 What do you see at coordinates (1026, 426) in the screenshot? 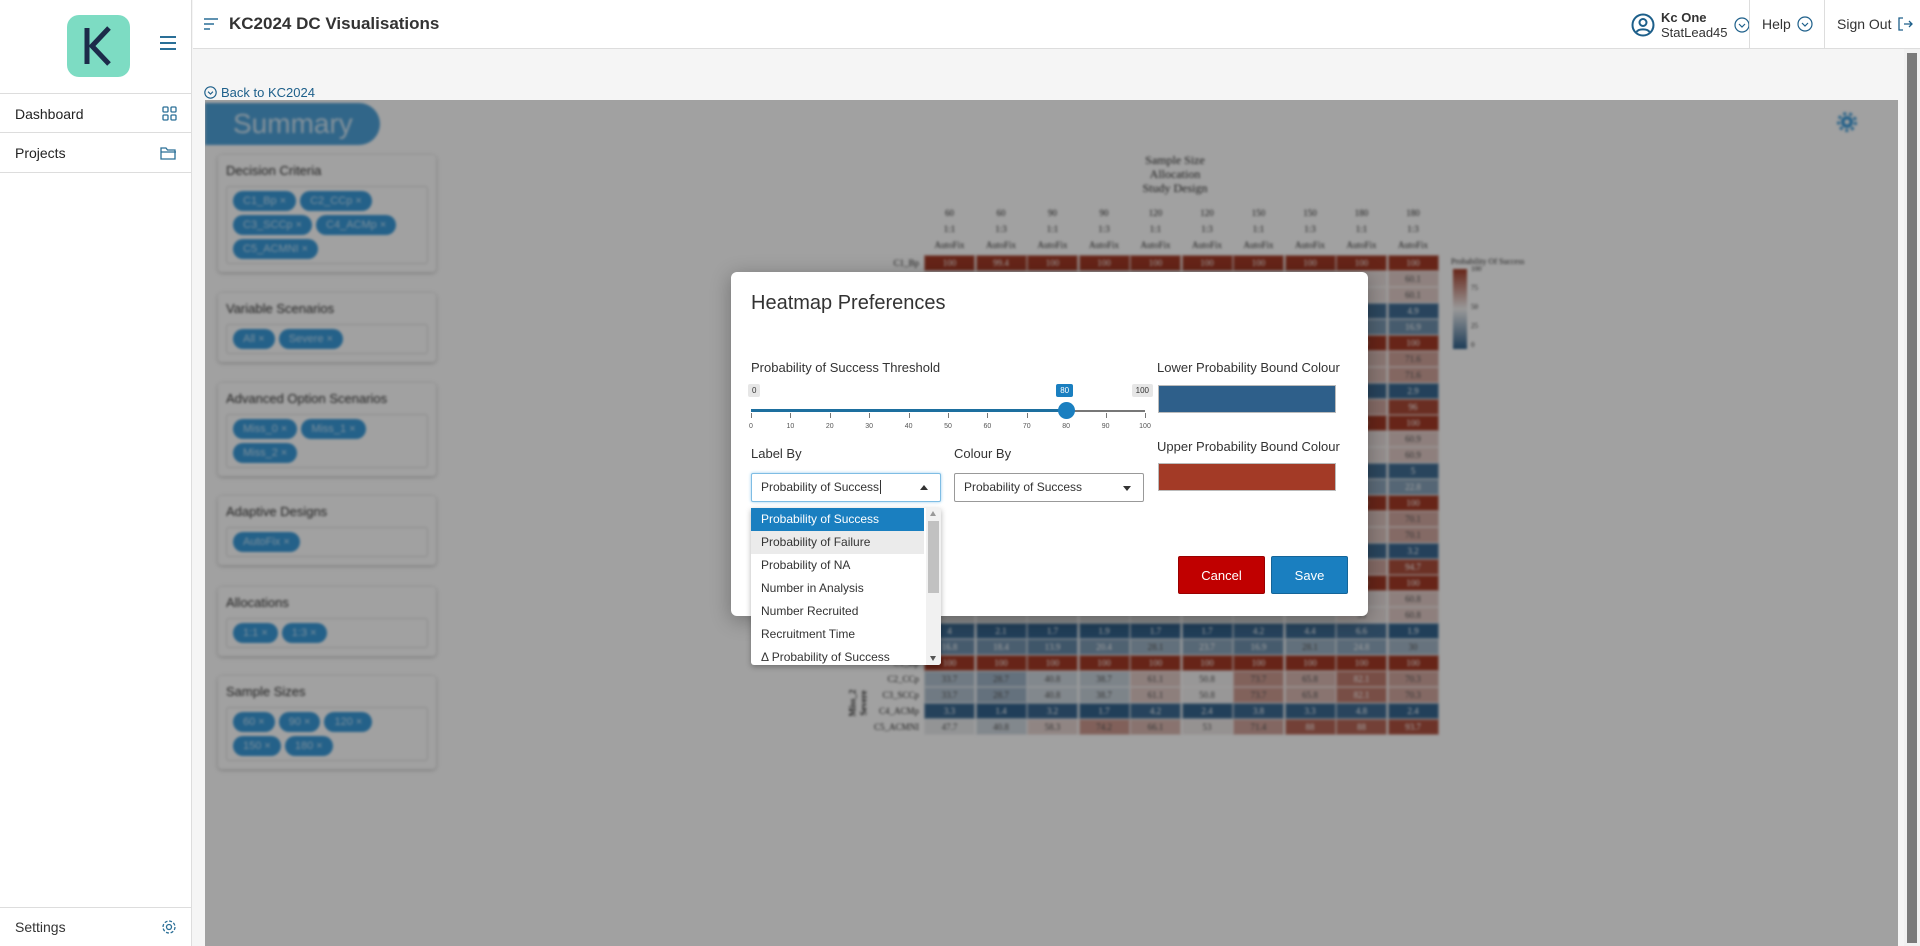
I see `slider-tick-label: 70` at bounding box center [1026, 426].